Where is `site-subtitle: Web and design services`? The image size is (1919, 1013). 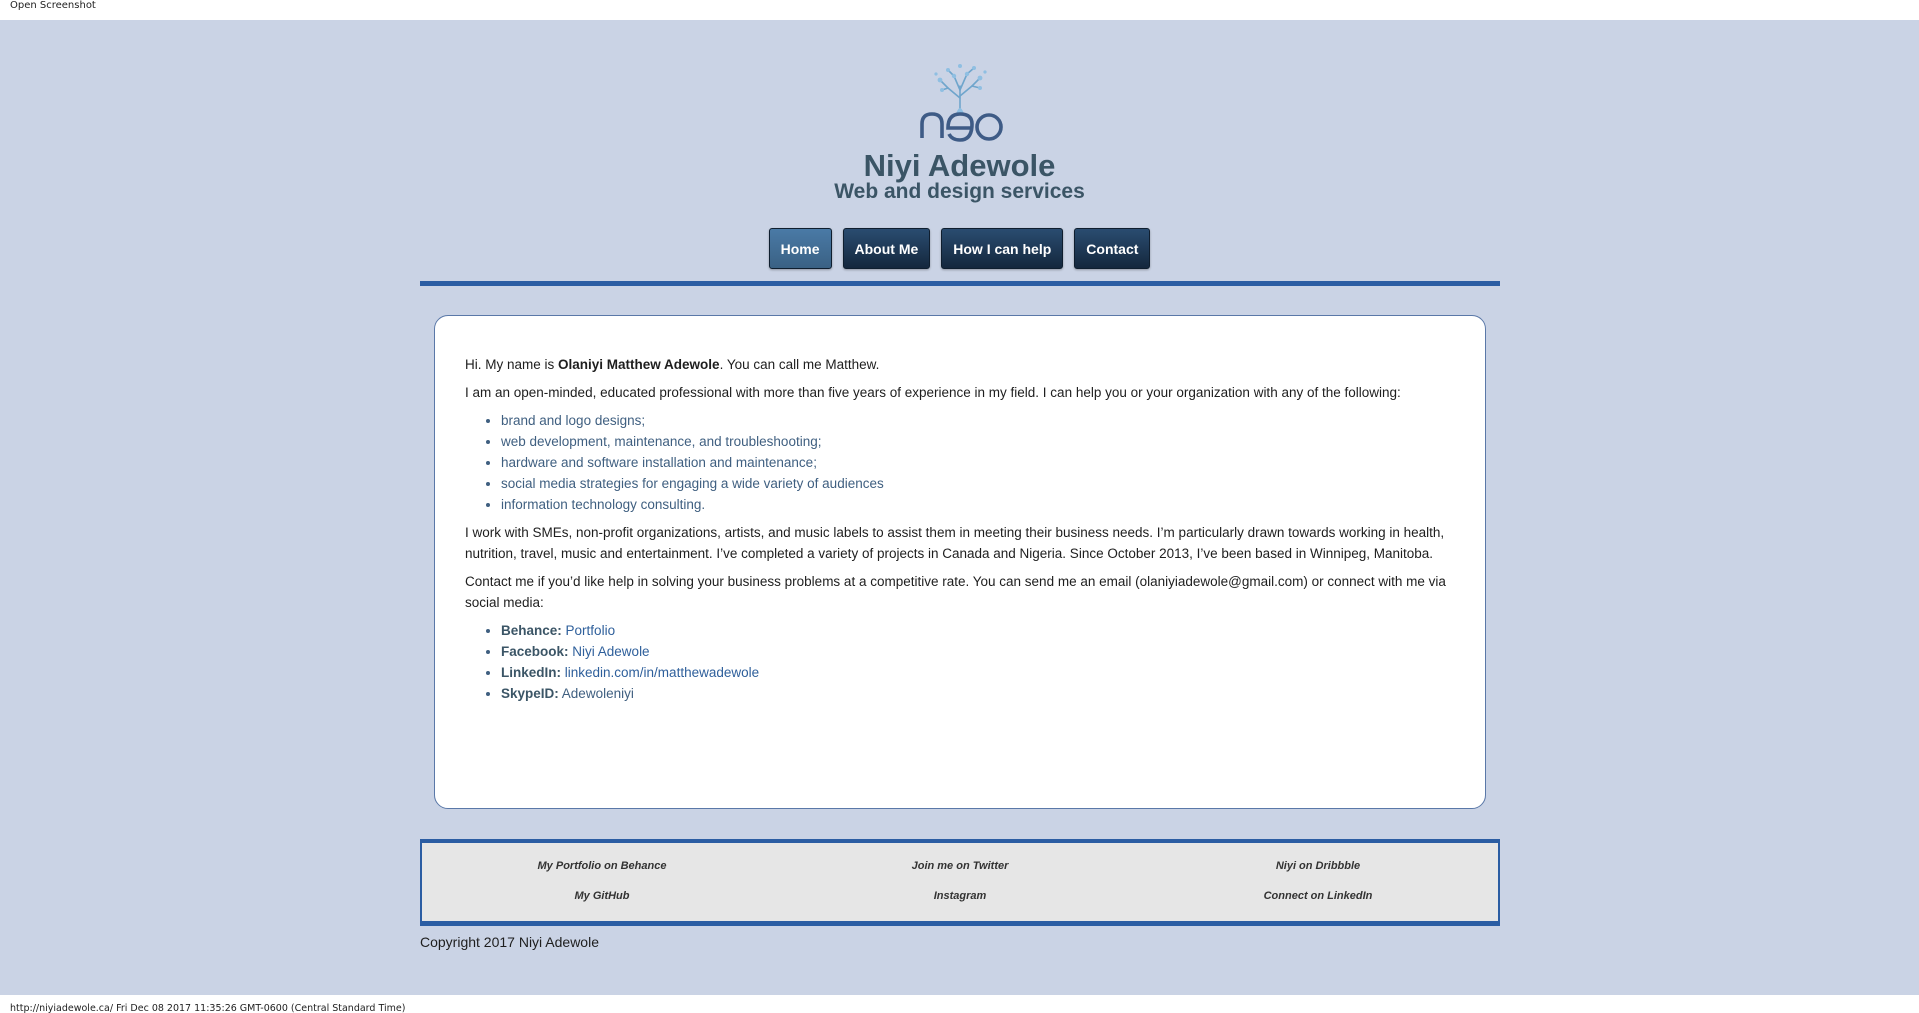 site-subtitle: Web and design services is located at coordinates (959, 191).